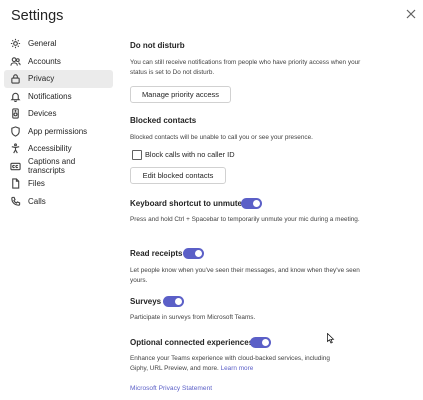  I want to click on close-icon, so click(411, 14).